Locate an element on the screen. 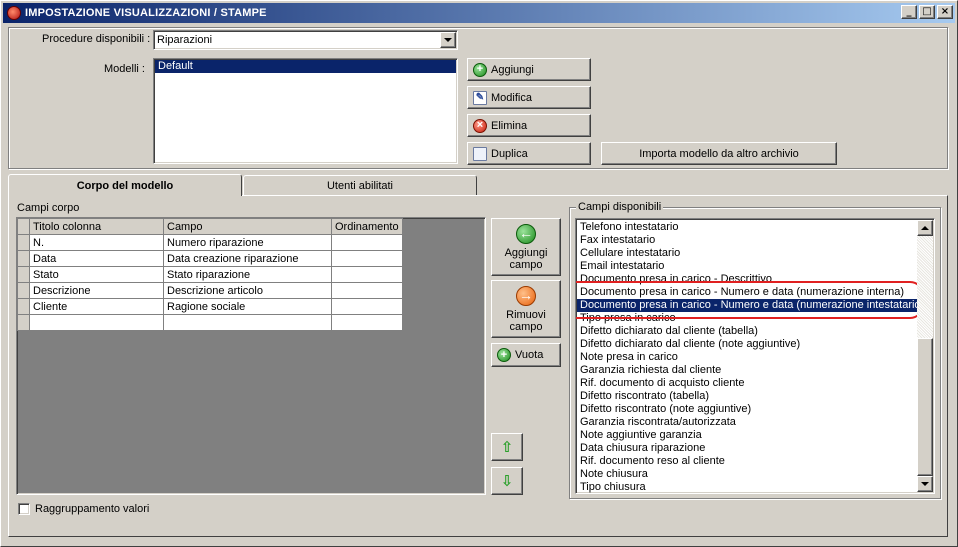 This screenshot has height=547, width=958. chevron-down-icon is located at coordinates (925, 484).